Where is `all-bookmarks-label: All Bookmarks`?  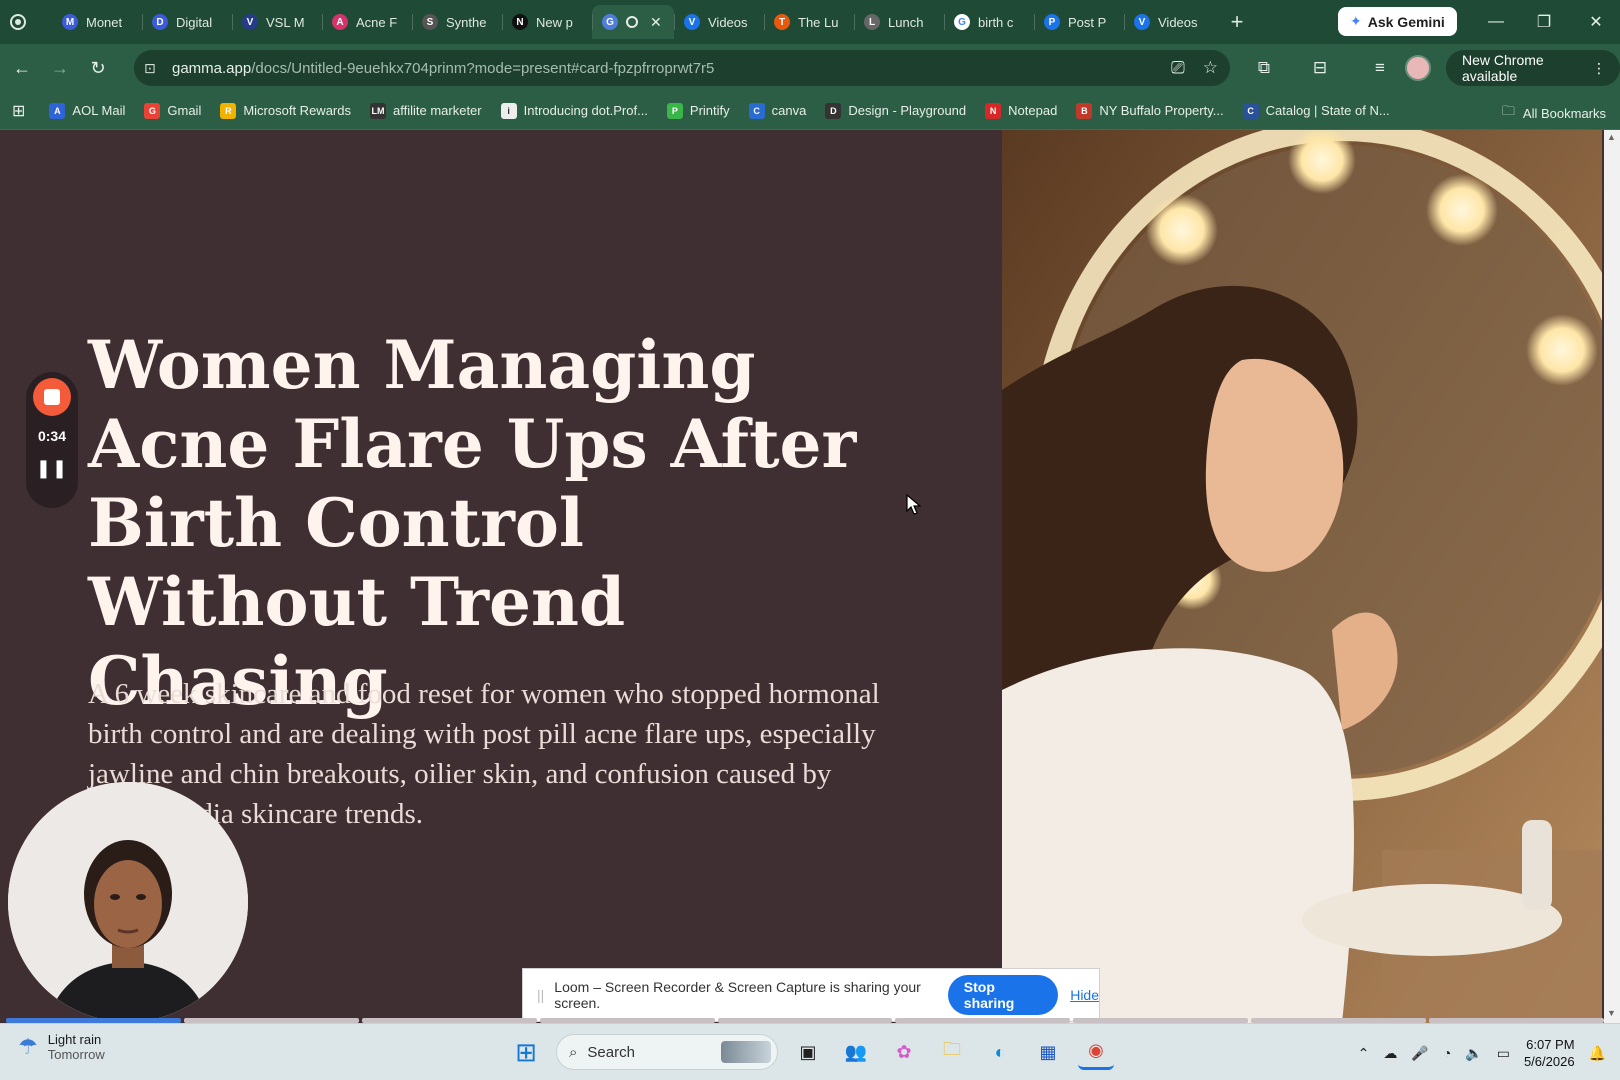 all-bookmarks-label: All Bookmarks is located at coordinates (1564, 113).